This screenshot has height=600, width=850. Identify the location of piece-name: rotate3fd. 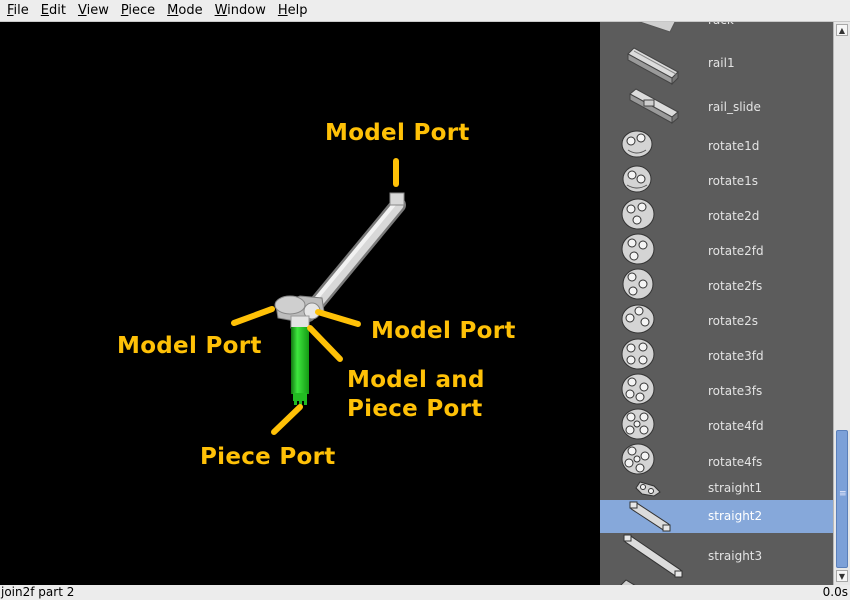
(736, 356).